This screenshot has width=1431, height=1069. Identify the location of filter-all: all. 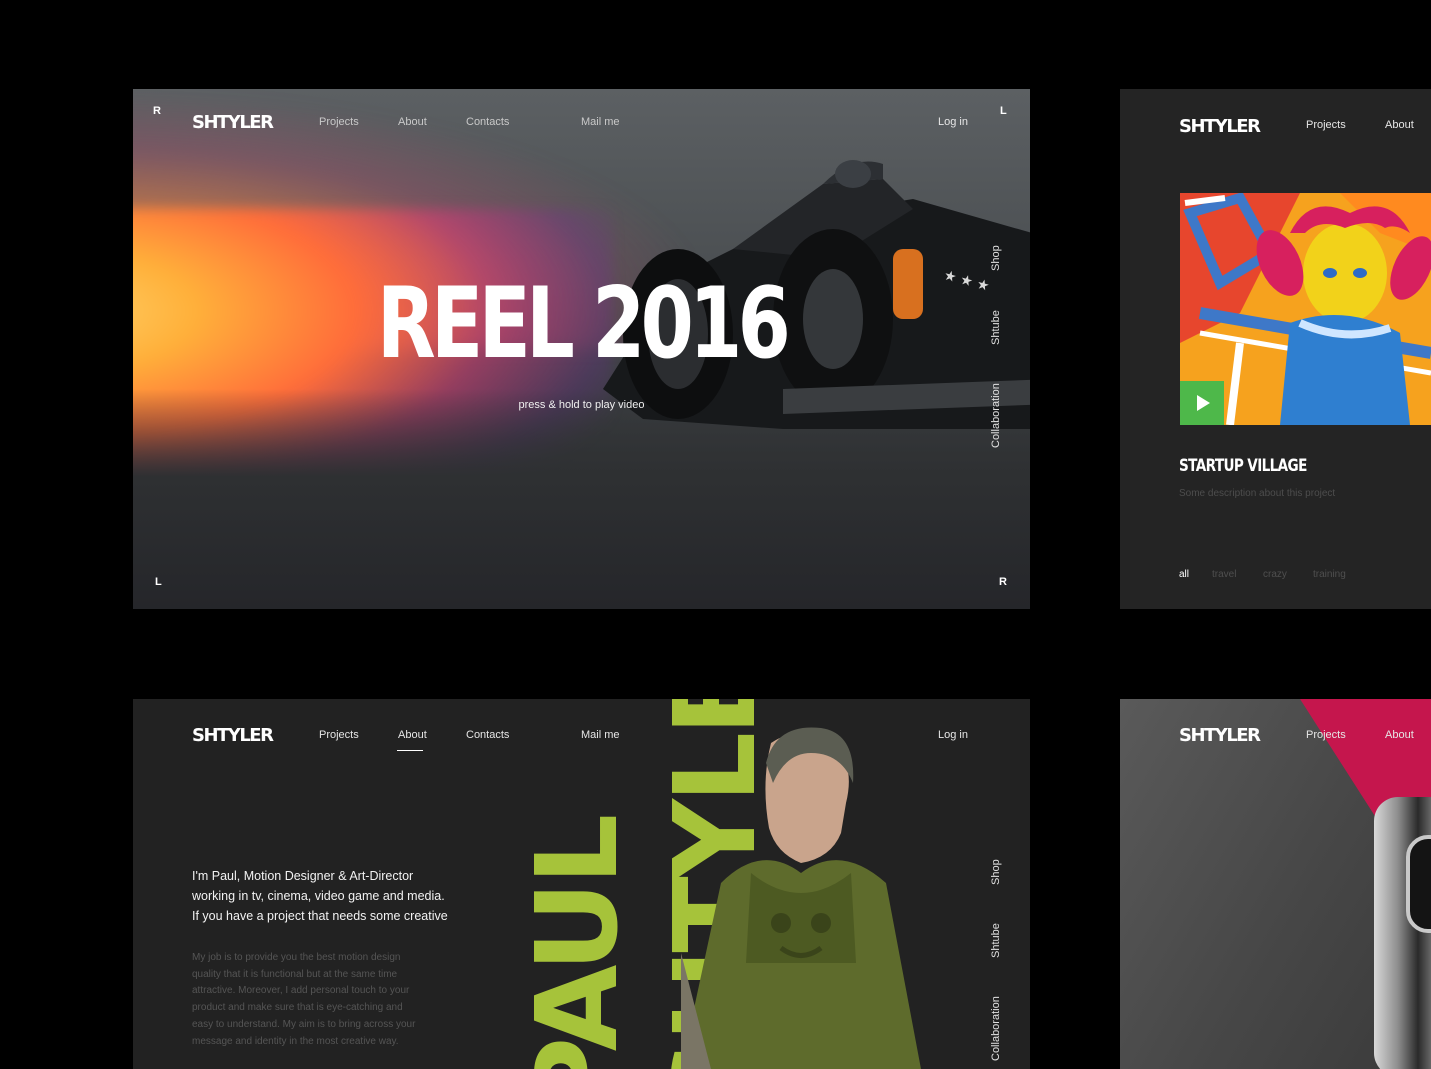
(1184, 574).